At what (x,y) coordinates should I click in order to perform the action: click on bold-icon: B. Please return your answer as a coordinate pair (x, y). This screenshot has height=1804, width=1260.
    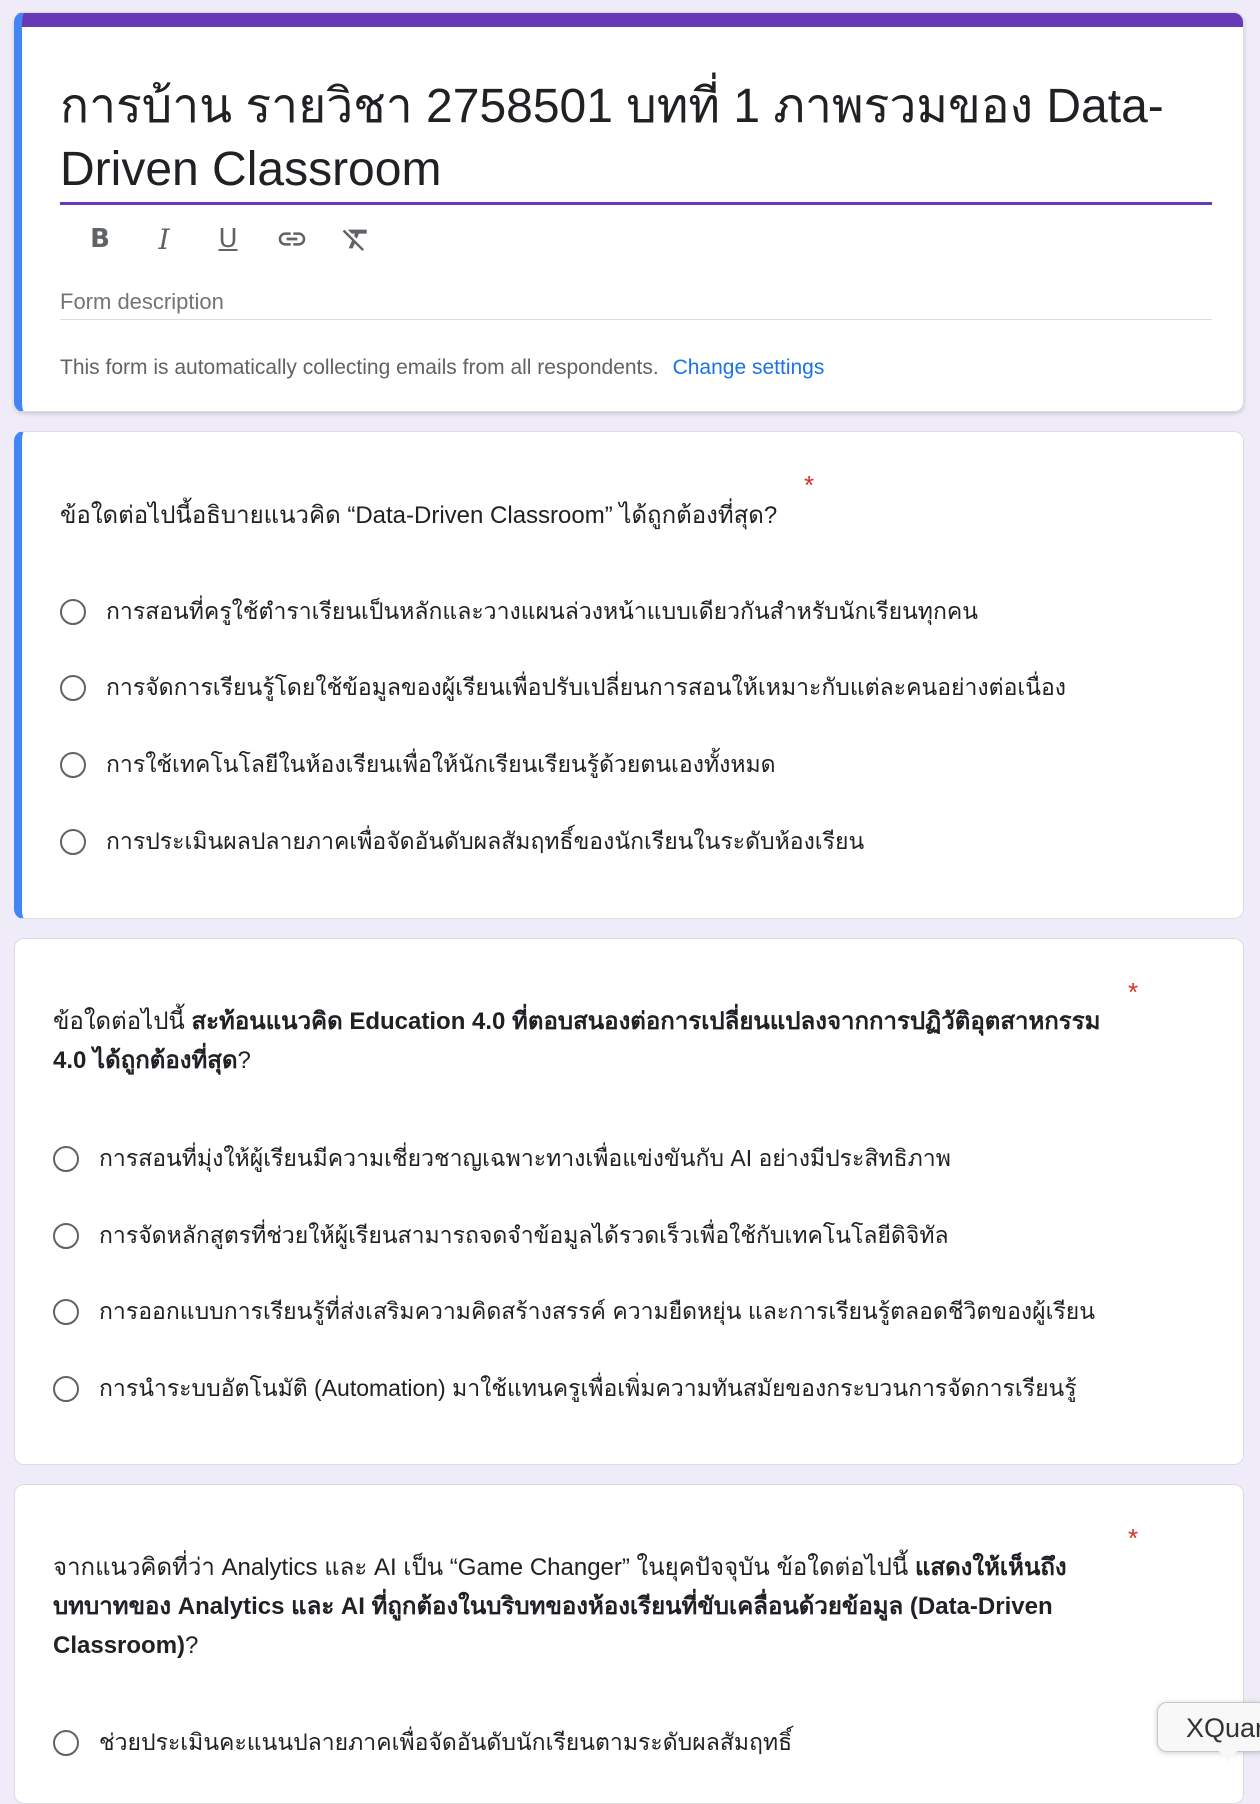
    Looking at the image, I should click on (100, 239).